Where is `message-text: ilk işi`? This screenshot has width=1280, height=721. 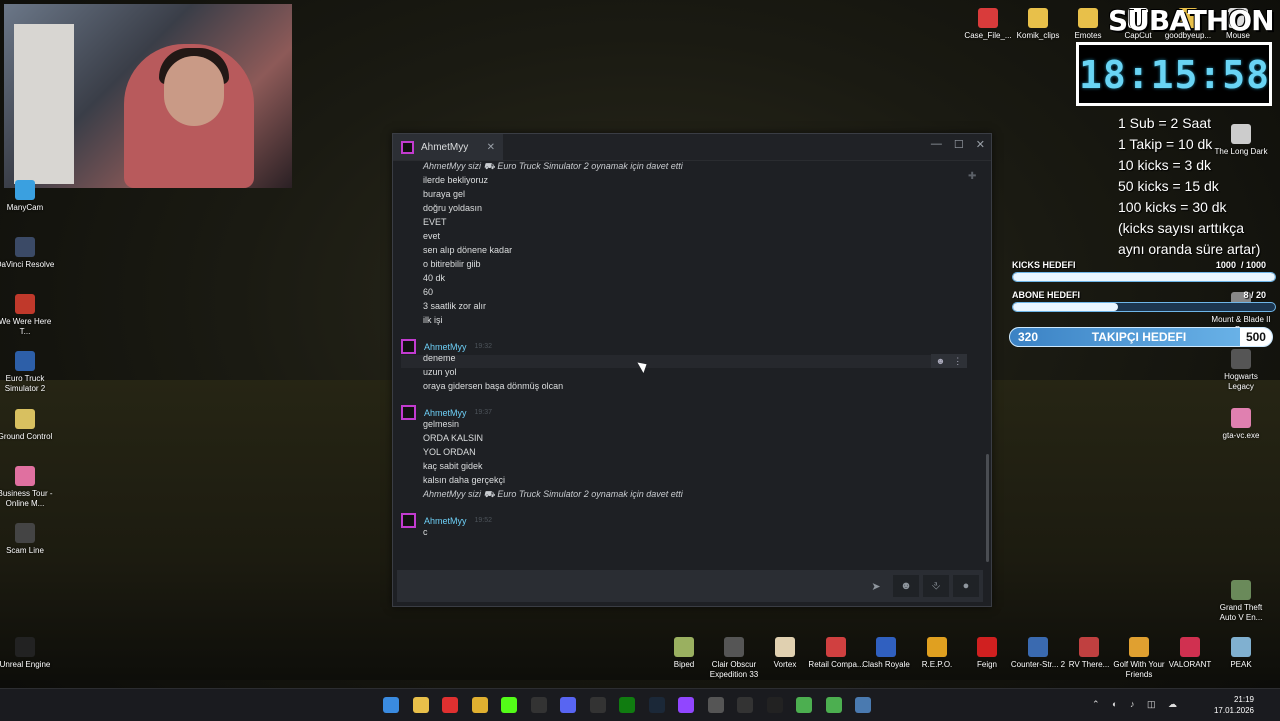
message-text: ilk işi is located at coordinates (433, 320).